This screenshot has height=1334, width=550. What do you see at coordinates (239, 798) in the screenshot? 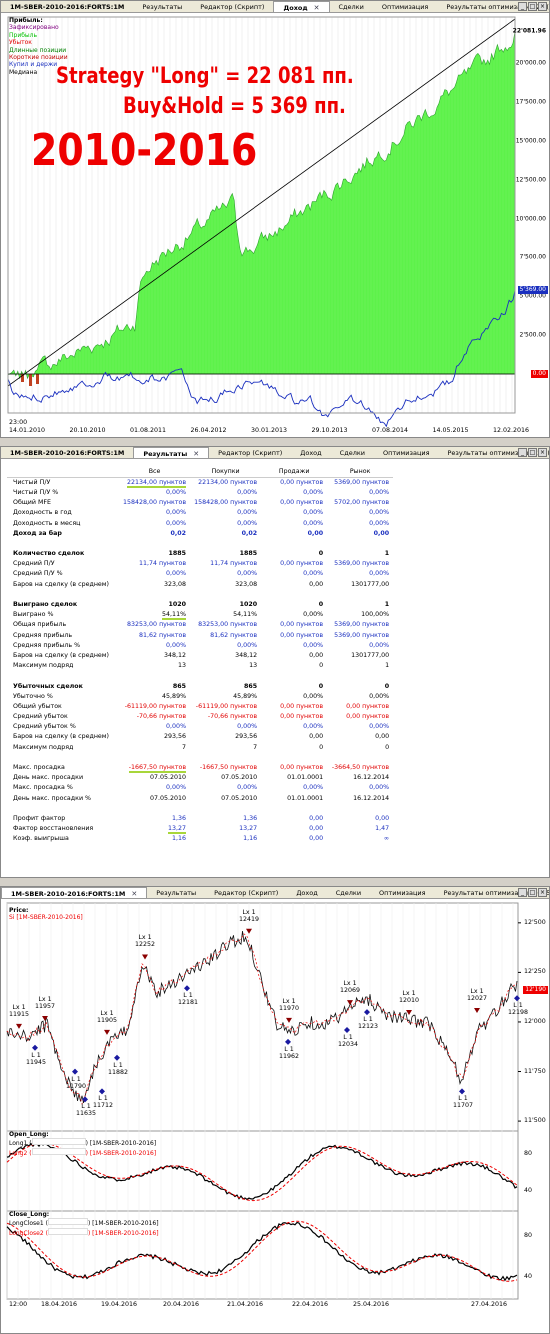
I see `cell-value: 07.05.2010` at bounding box center [239, 798].